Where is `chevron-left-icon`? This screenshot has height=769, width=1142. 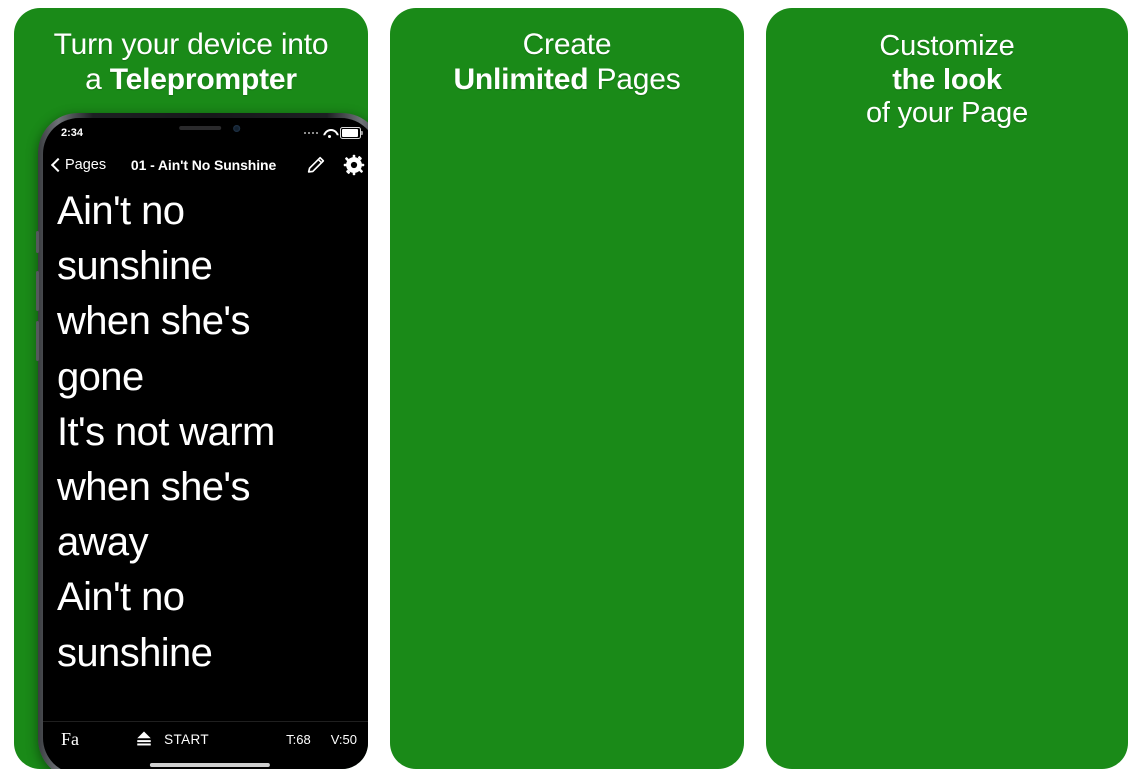 chevron-left-icon is located at coordinates (58, 165).